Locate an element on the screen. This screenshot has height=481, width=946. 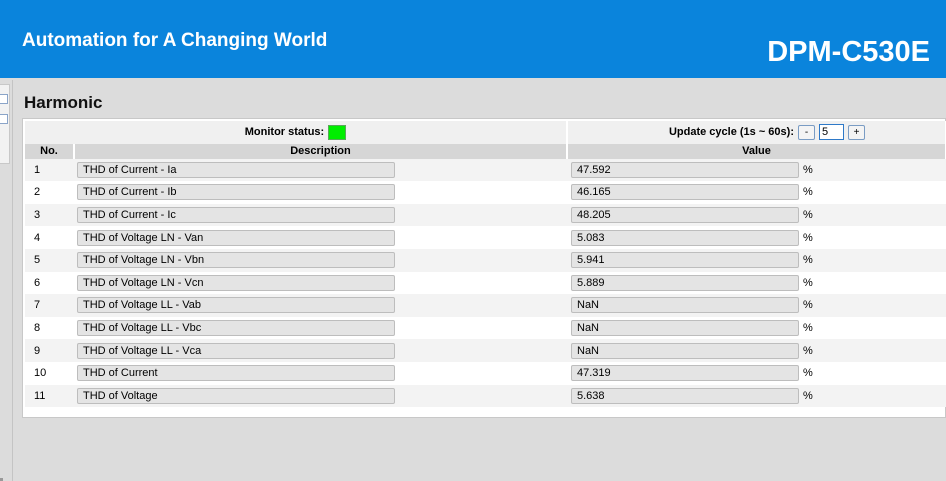
description-field: THD of Voltage LL - Vca is located at coordinates (236, 350).